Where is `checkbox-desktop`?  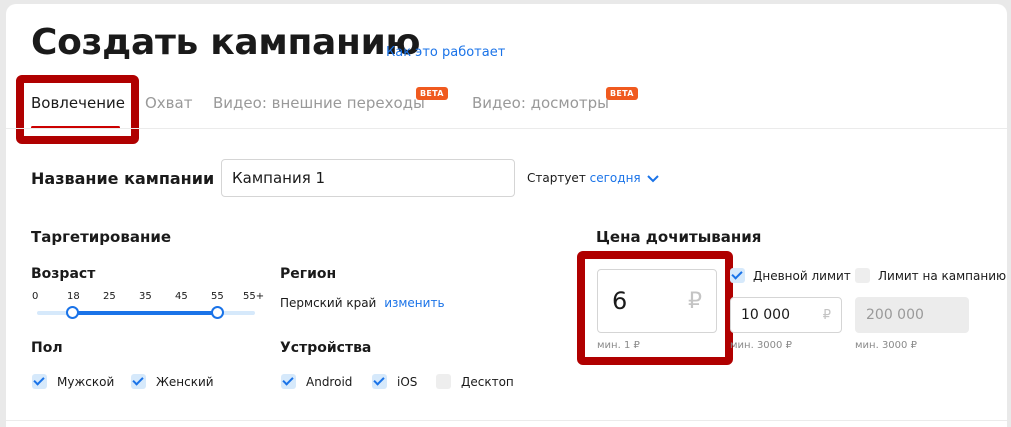 checkbox-desktop is located at coordinates (443, 381).